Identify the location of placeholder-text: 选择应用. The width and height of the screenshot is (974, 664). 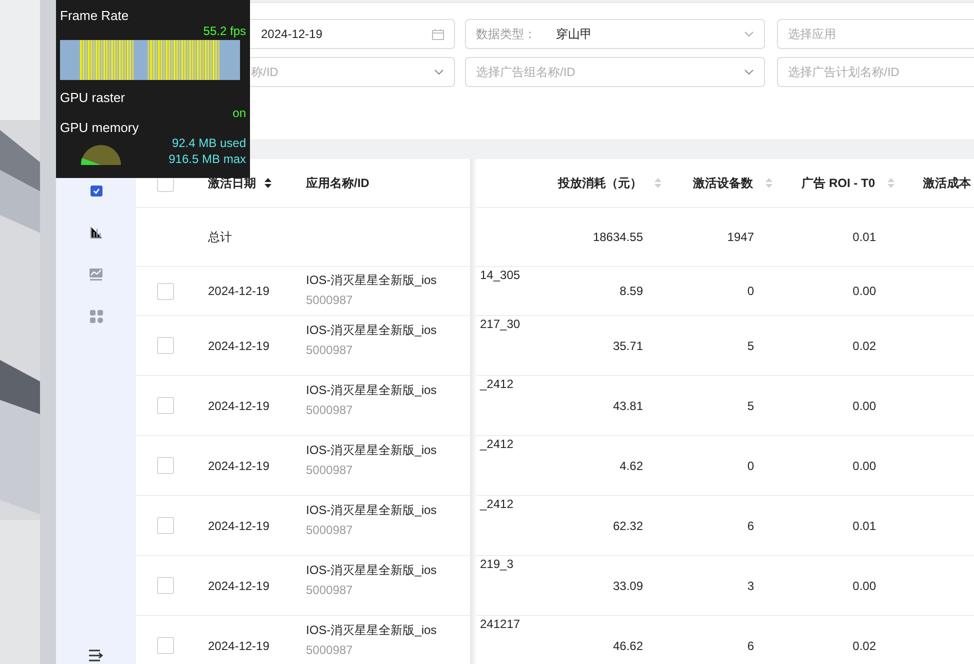
(812, 34).